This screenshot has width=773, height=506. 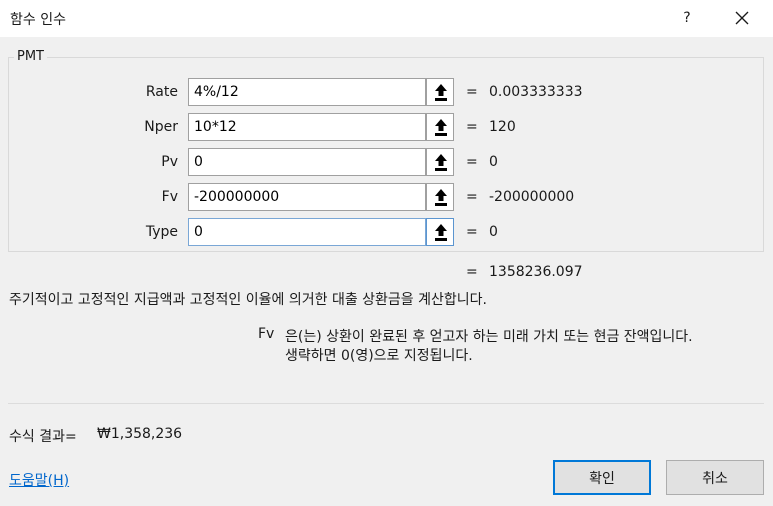 What do you see at coordinates (386, 403) in the screenshot?
I see `divider` at bounding box center [386, 403].